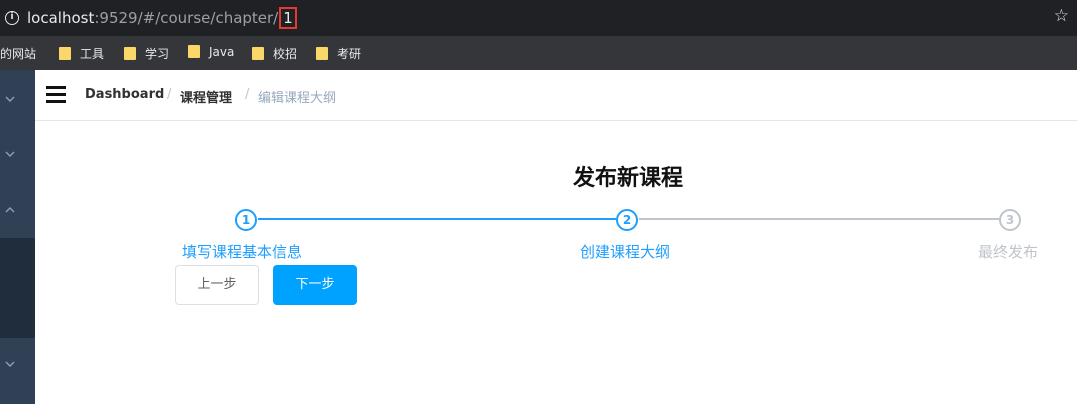  Describe the element at coordinates (10, 210) in the screenshot. I see `chevron-up-icon` at that location.